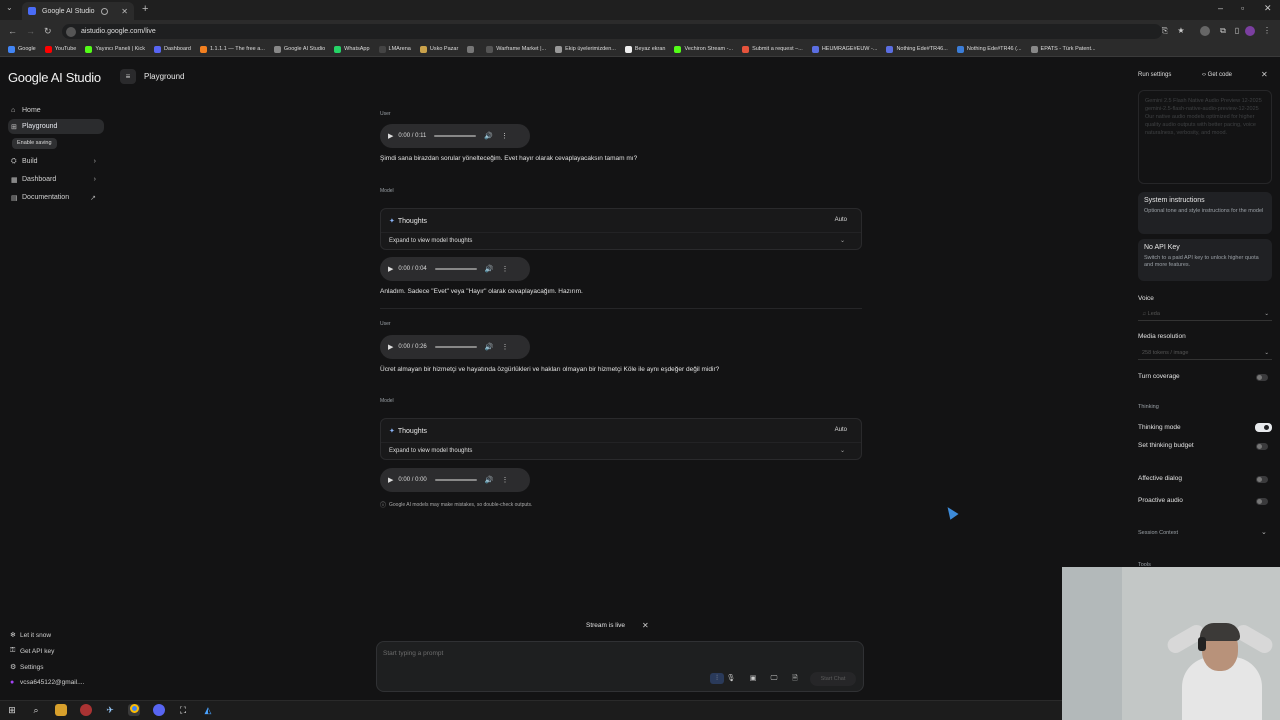 Image resolution: width=1280 pixels, height=720 pixels. What do you see at coordinates (1263, 427) in the screenshot?
I see `thinking-mode-toggle` at bounding box center [1263, 427].